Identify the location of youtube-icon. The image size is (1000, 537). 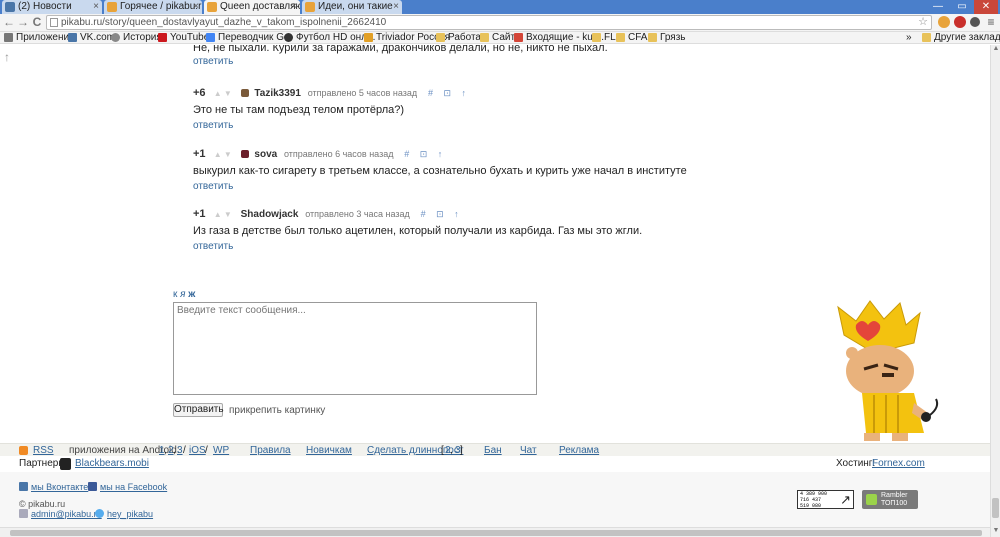
(162, 37).